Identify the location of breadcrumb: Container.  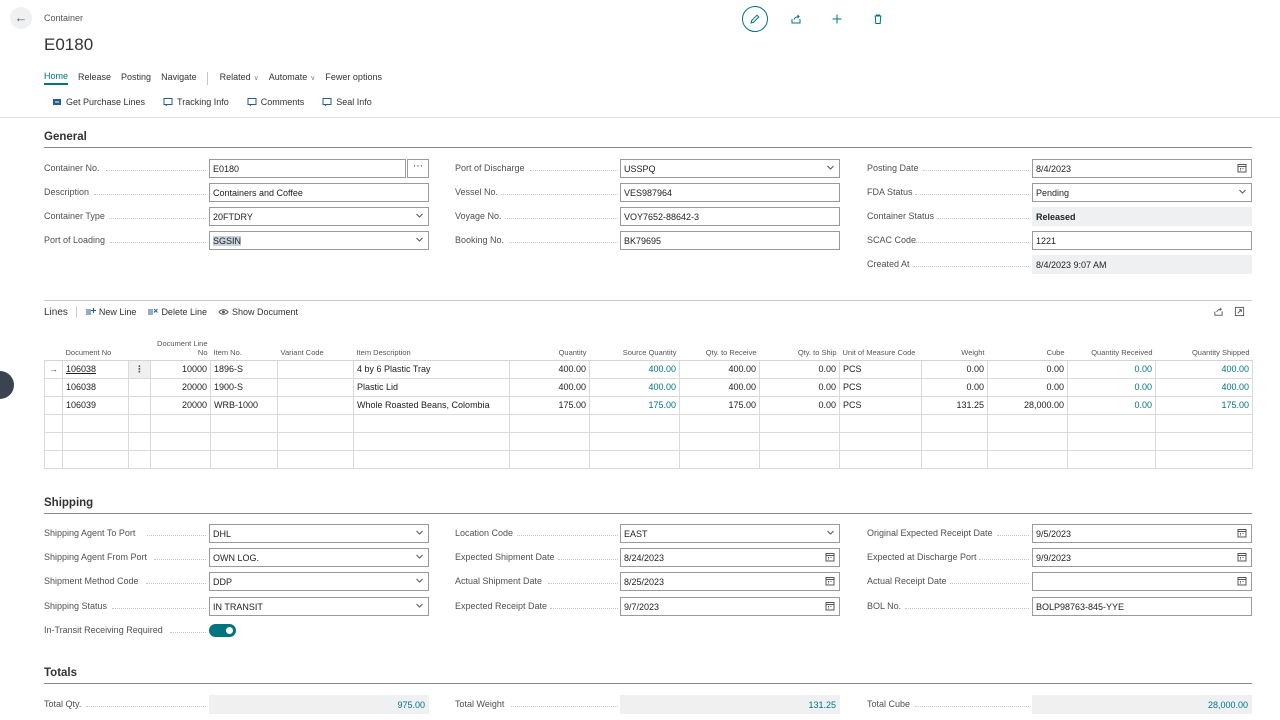
(64, 18).